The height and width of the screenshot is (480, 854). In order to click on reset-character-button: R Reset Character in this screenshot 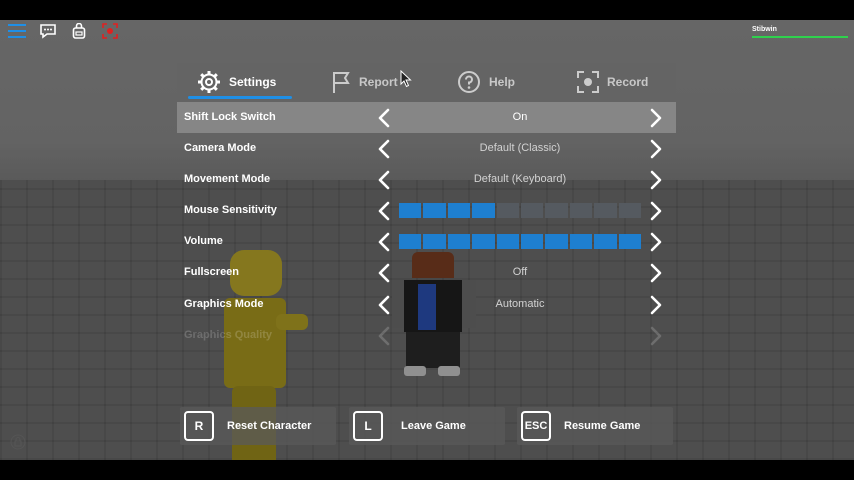, I will do `click(258, 426)`.